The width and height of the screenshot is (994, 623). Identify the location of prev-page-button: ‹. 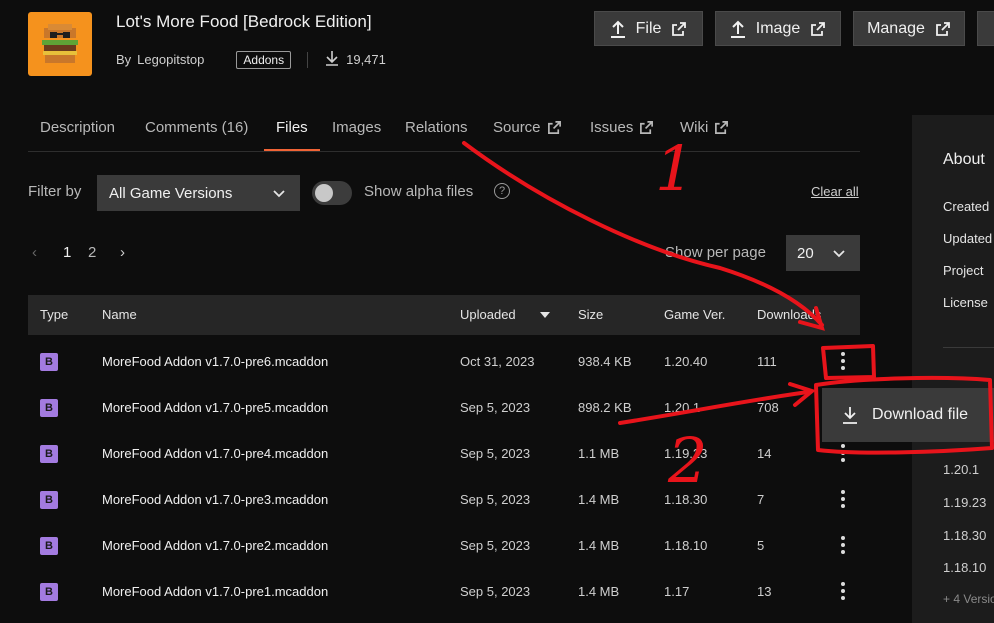
(34, 252).